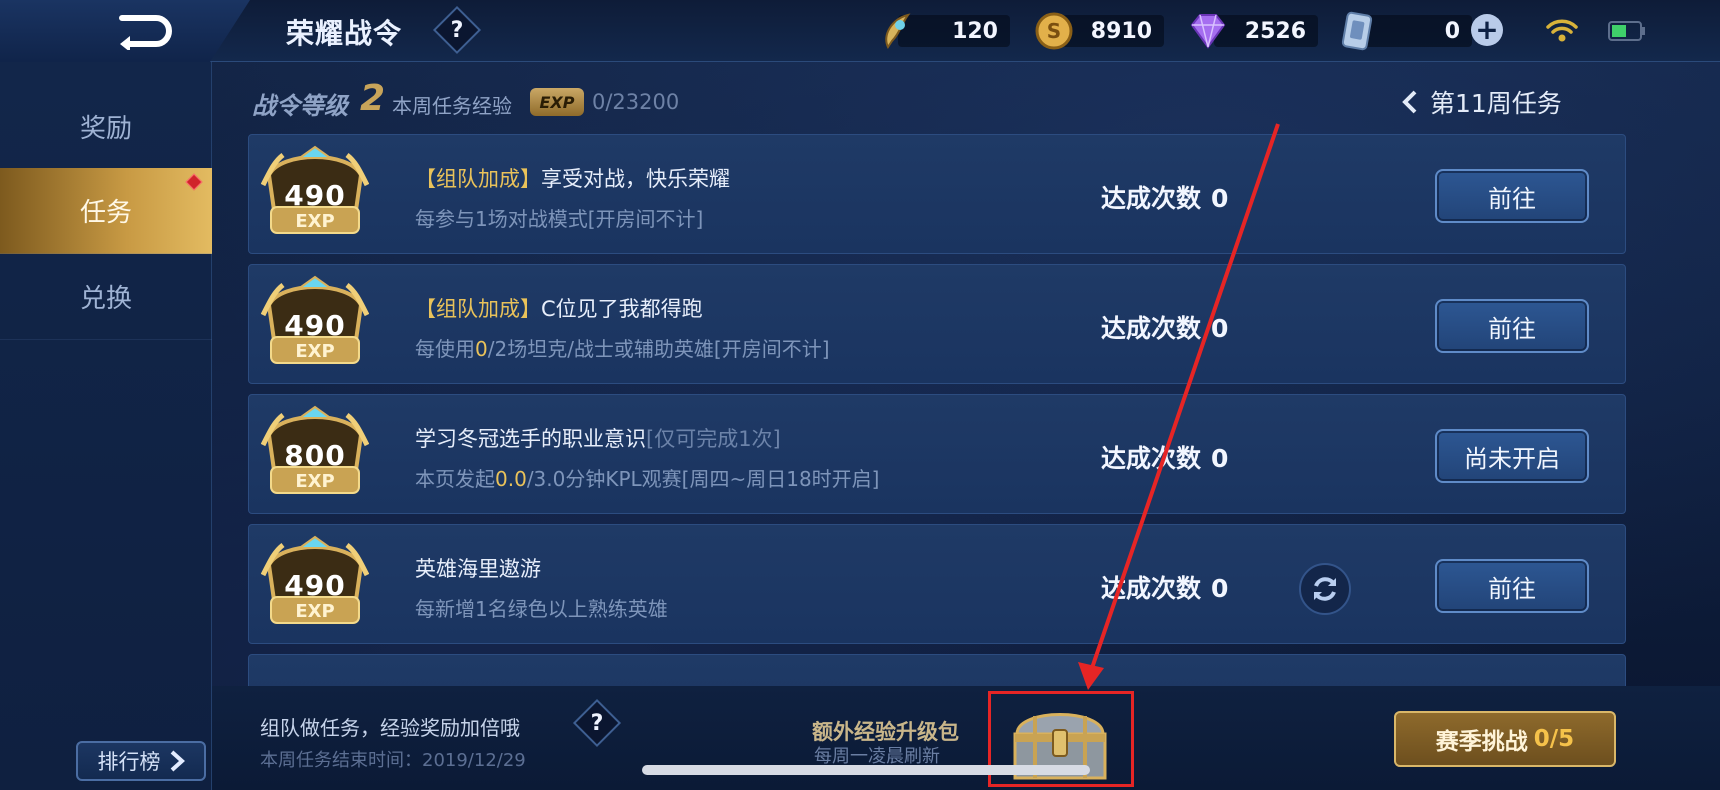  What do you see at coordinates (481, 349) in the screenshot?
I see `task-desc-progress: 0` at bounding box center [481, 349].